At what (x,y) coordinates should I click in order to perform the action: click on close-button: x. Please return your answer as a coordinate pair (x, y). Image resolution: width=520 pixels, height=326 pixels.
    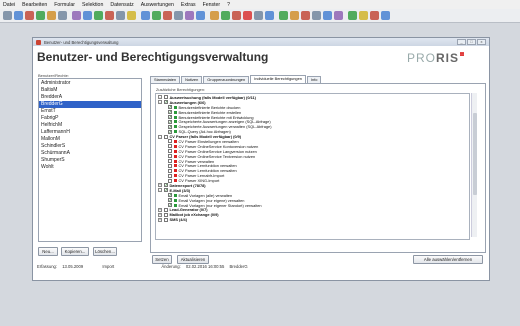
    Looking at the image, I should click on (481, 42).